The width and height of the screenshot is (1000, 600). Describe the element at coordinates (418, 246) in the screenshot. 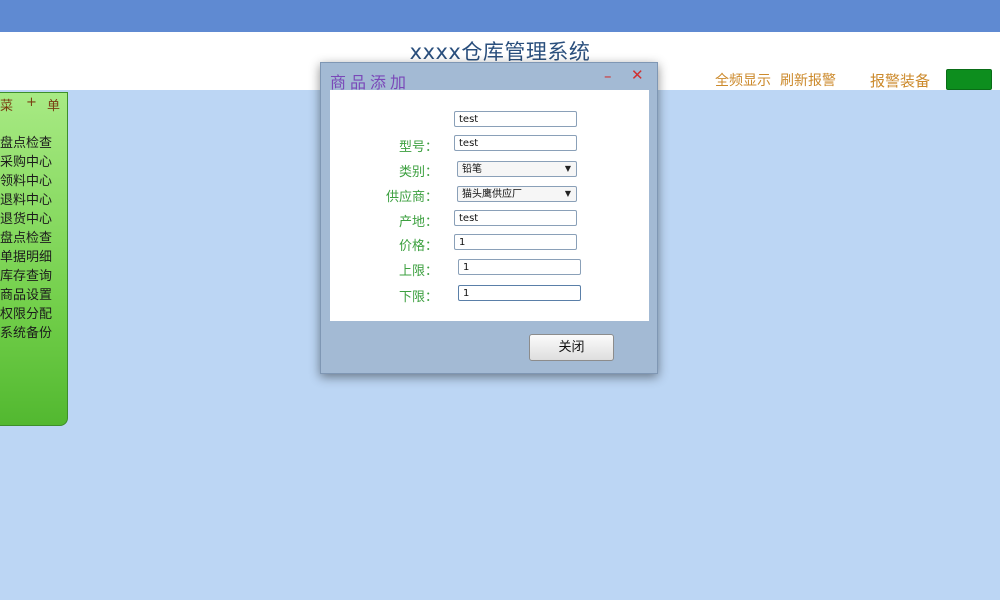

I see `price-label: 价格：` at that location.